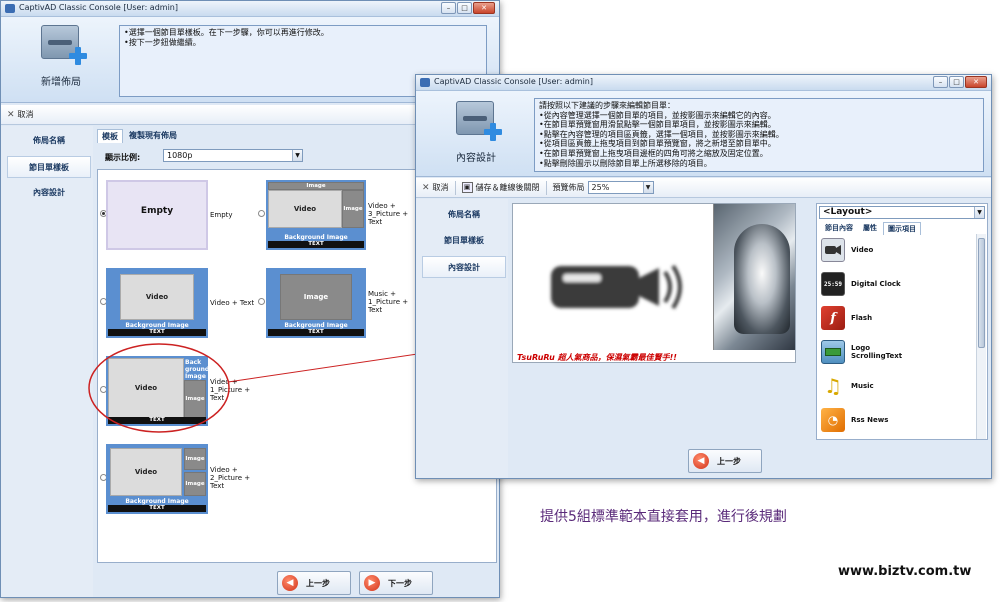 Image resolution: width=1000 pixels, height=602 pixels. What do you see at coordinates (846, 318) in the screenshot?
I see `item-flash: f Flash` at bounding box center [846, 318].